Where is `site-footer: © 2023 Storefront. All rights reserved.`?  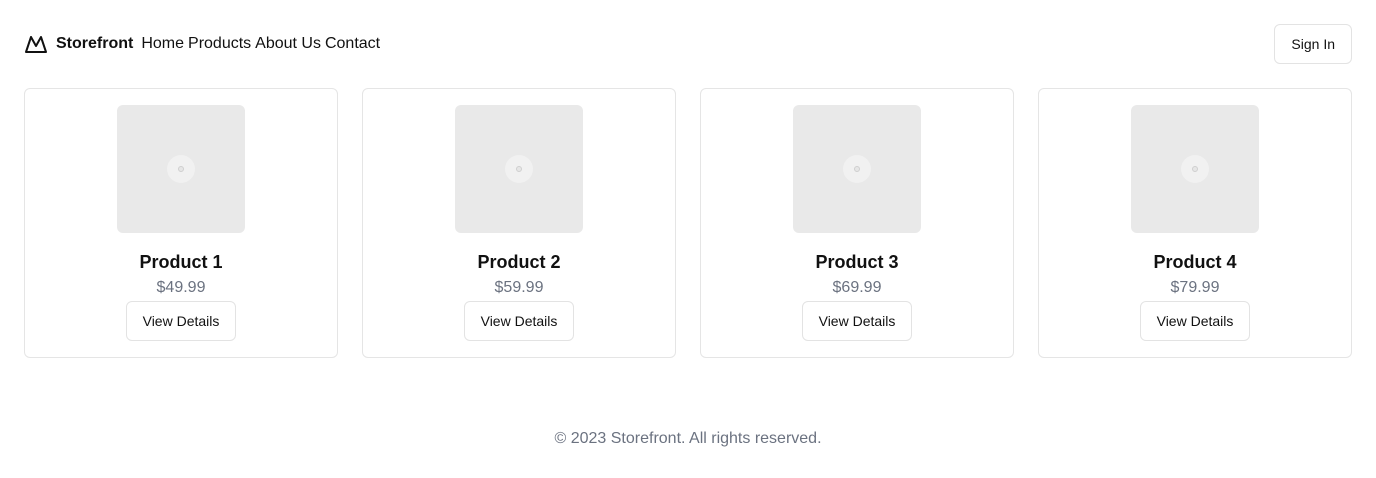 site-footer: © 2023 Storefront. All rights reserved. is located at coordinates (688, 438).